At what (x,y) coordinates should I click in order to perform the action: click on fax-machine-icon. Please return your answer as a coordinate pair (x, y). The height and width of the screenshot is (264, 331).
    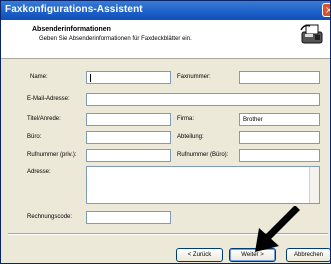
    Looking at the image, I should click on (311, 34).